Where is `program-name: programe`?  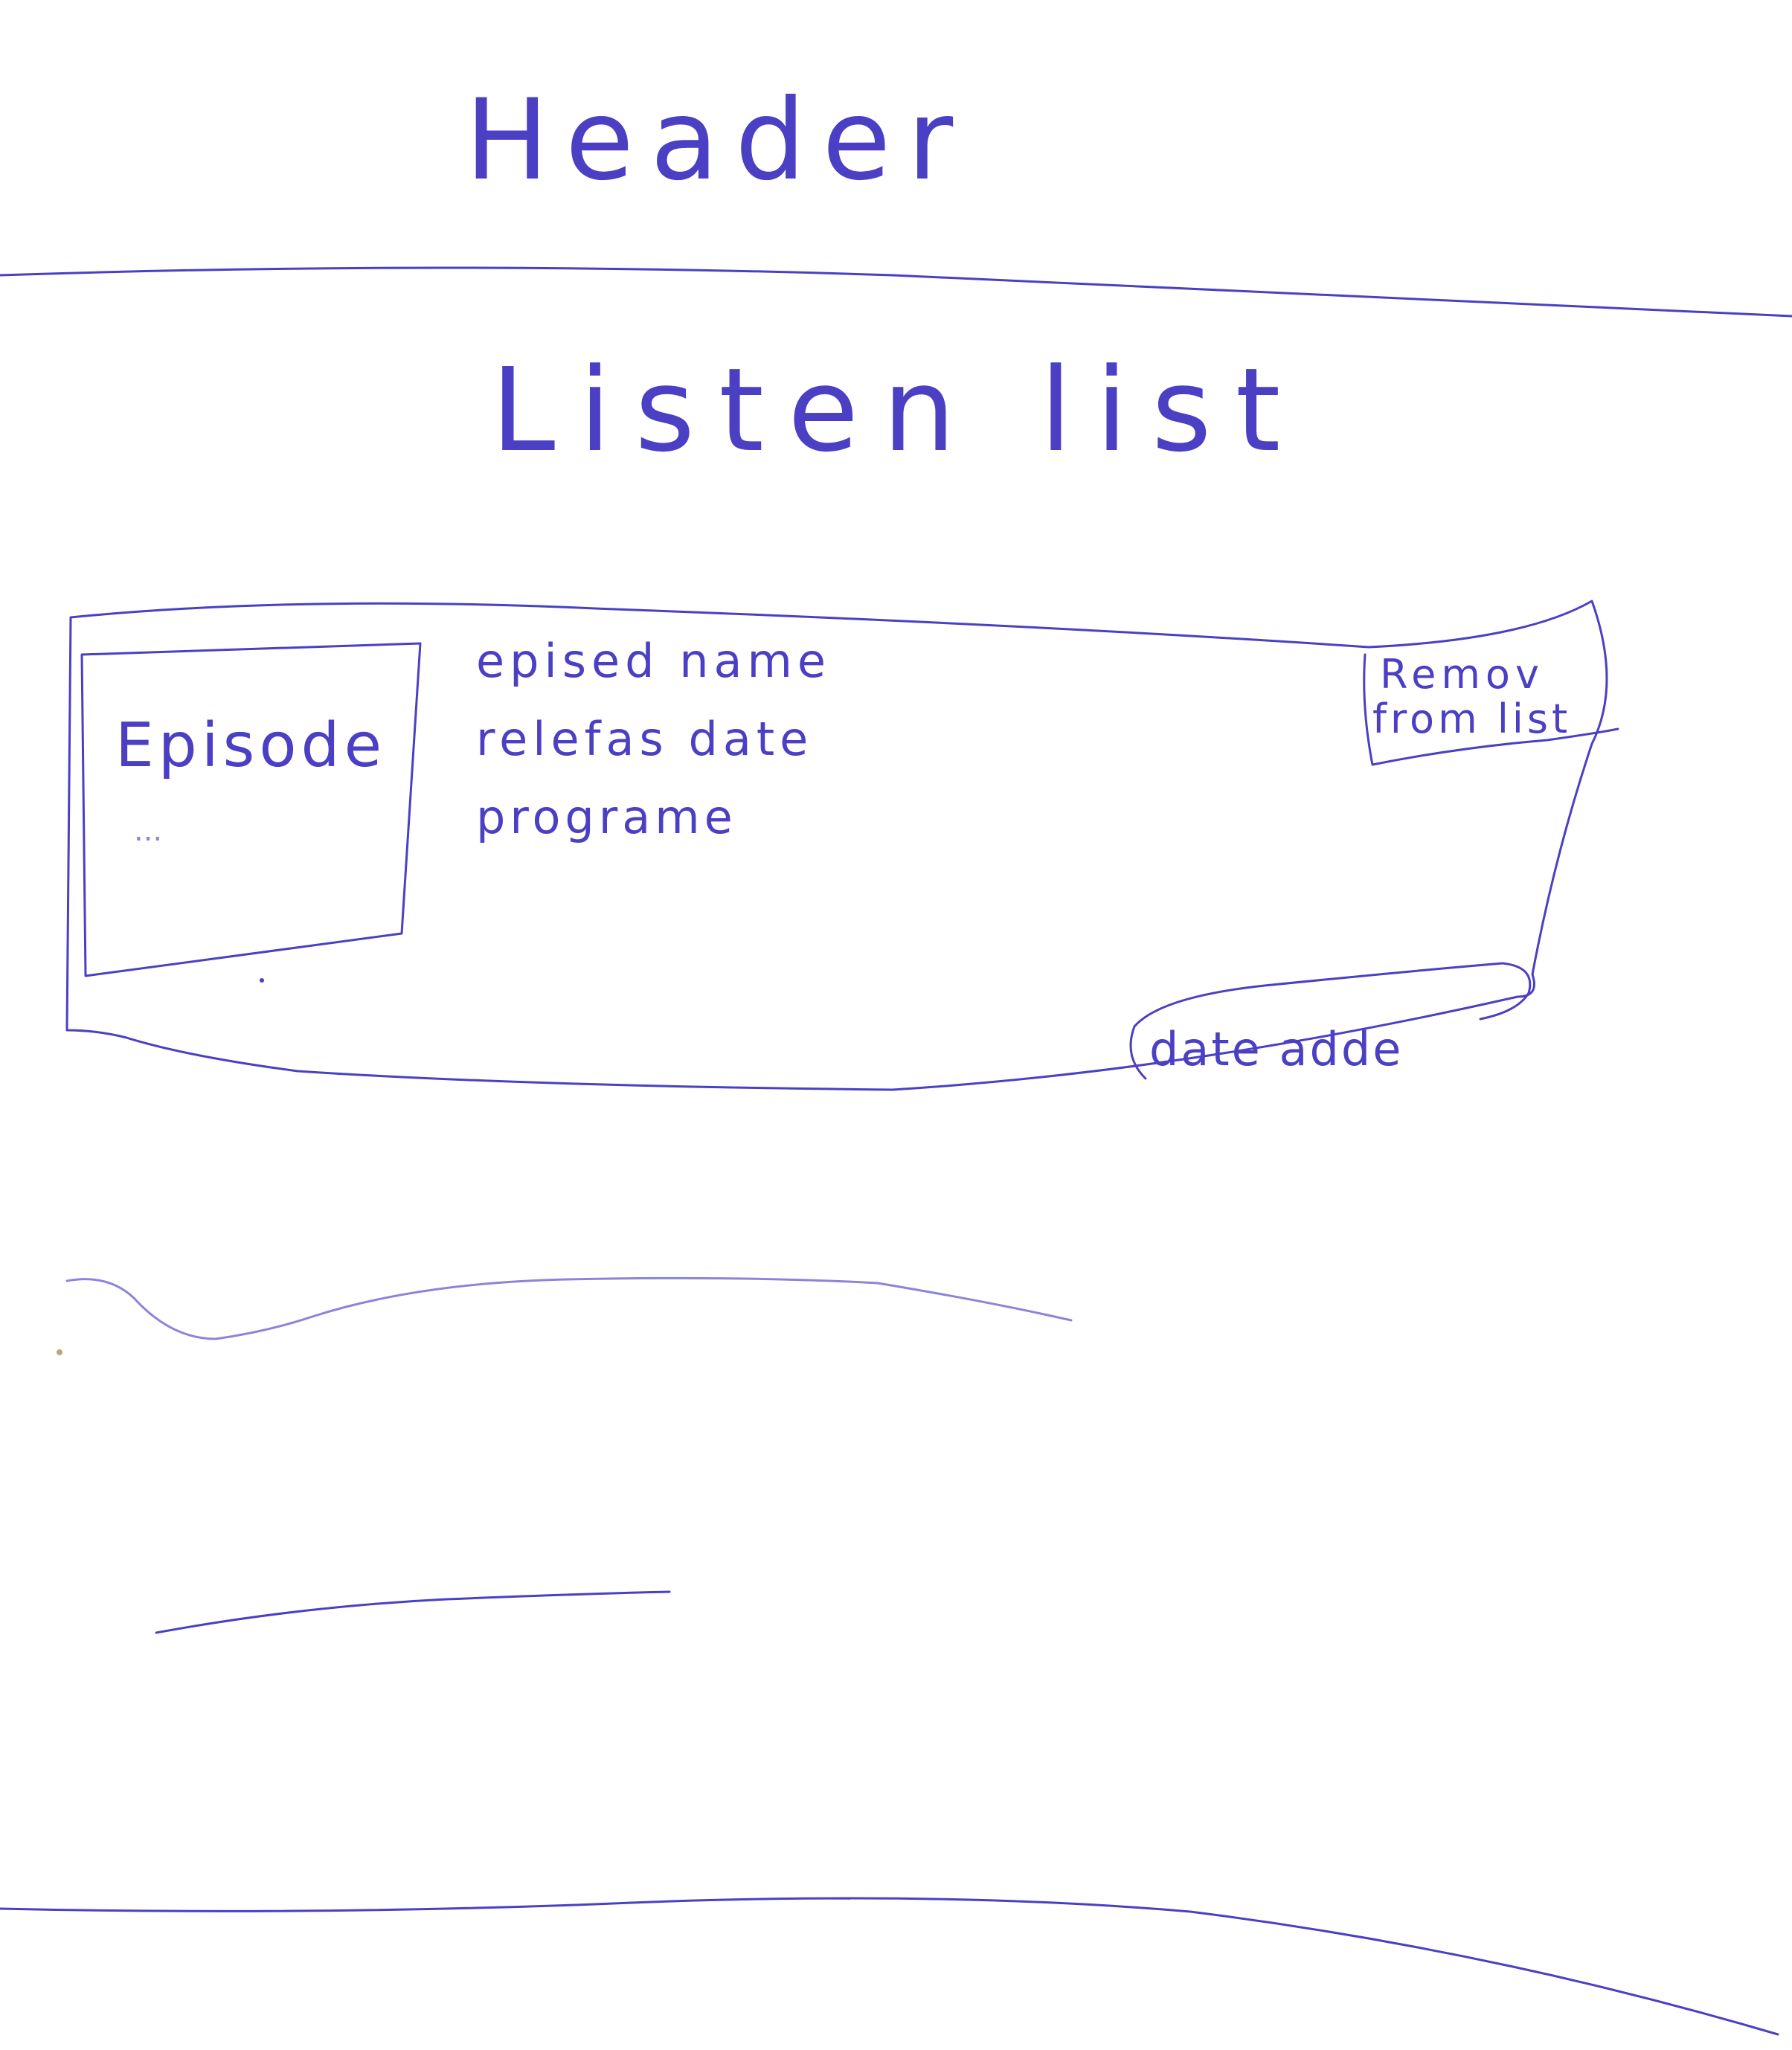
program-name: programe is located at coordinates (607, 817).